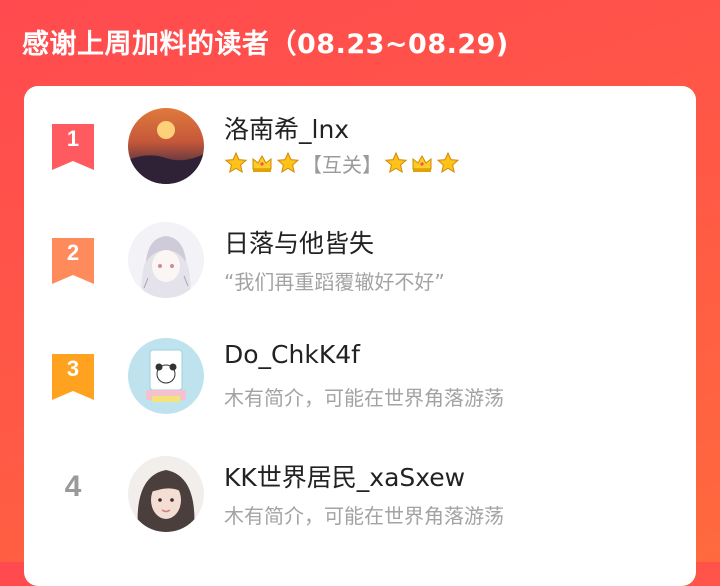  Describe the element at coordinates (344, 476) in the screenshot. I see `reader-name: KK世界居民_xaSxew` at that location.